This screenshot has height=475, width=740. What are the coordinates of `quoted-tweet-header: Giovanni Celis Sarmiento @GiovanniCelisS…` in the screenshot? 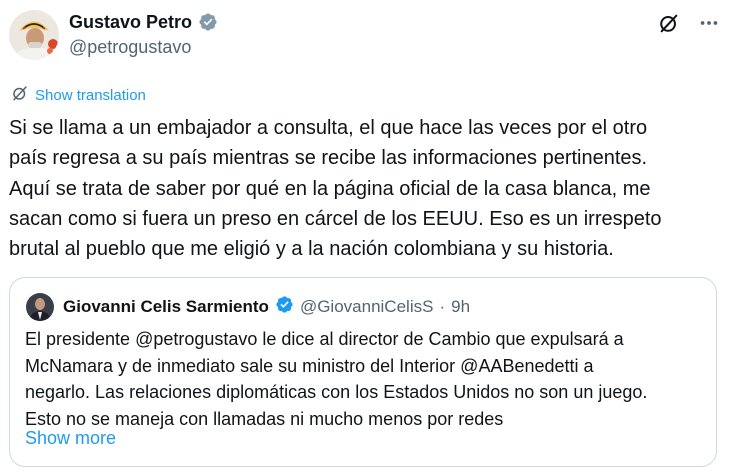 It's located at (248, 307).